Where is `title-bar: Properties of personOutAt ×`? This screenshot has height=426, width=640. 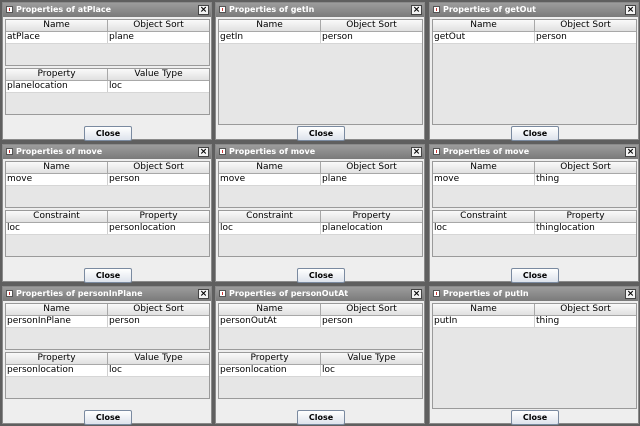
title-bar: Properties of personOutAt × is located at coordinates (320, 294).